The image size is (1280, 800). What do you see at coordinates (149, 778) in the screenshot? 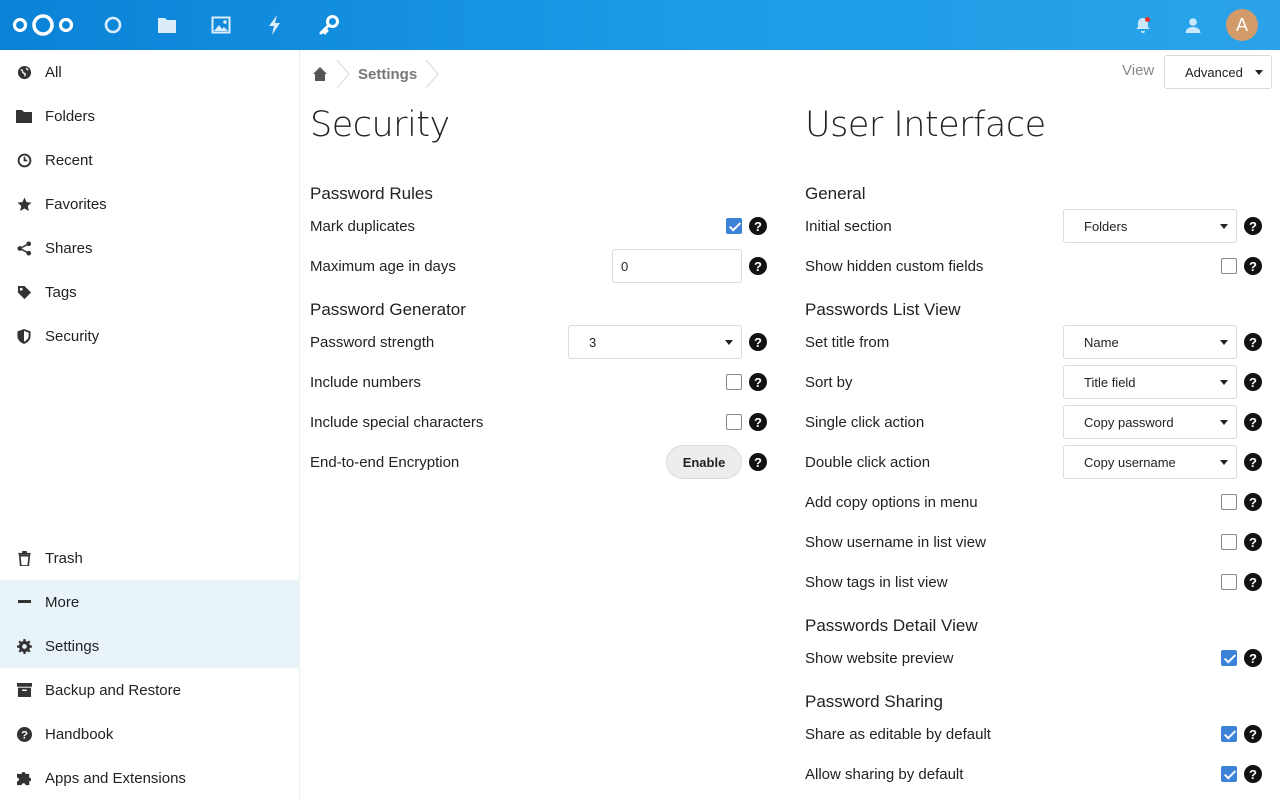
I see `sidebar-item-apps: Apps and Extensions` at bounding box center [149, 778].